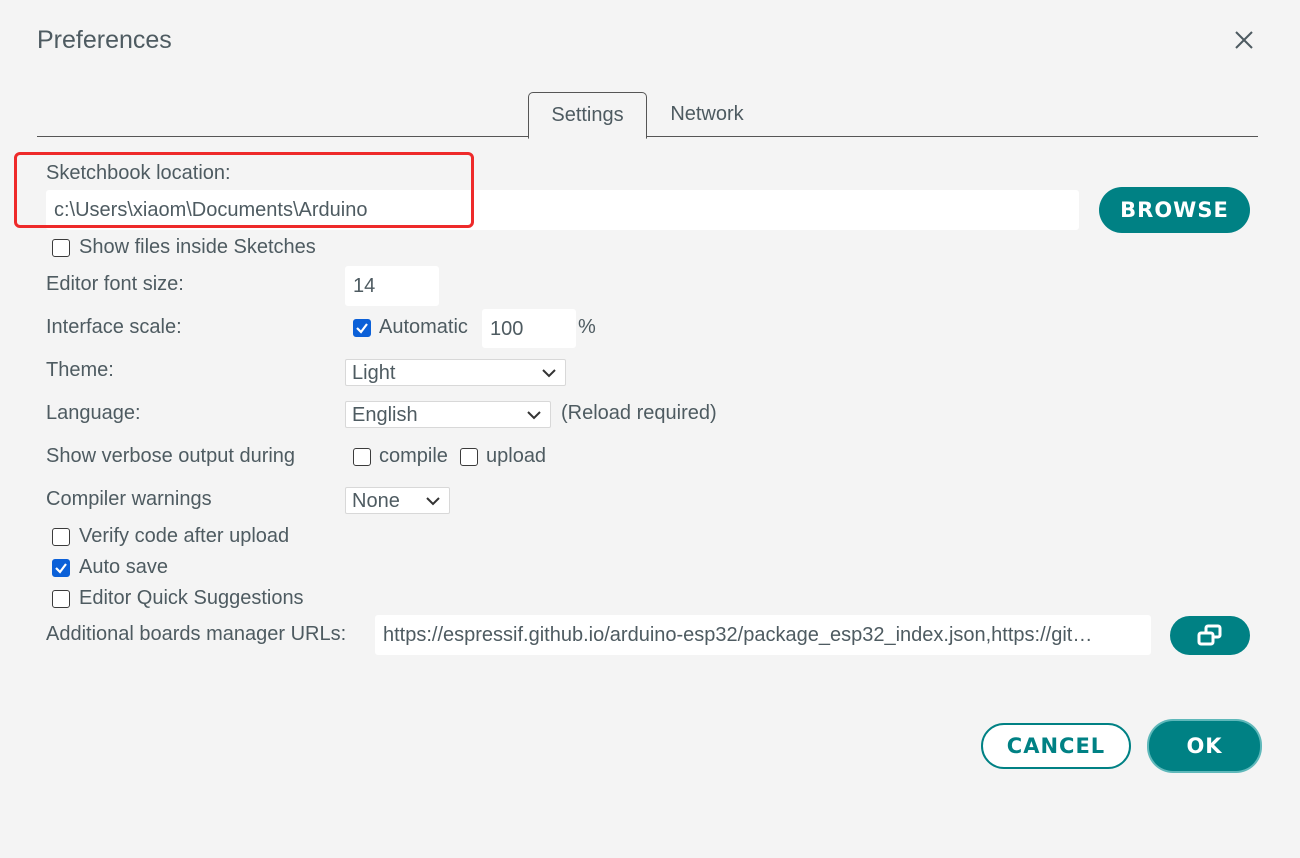 The width and height of the screenshot is (1300, 858). Describe the element at coordinates (707, 114) in the screenshot. I see `tab-network: Network` at that location.